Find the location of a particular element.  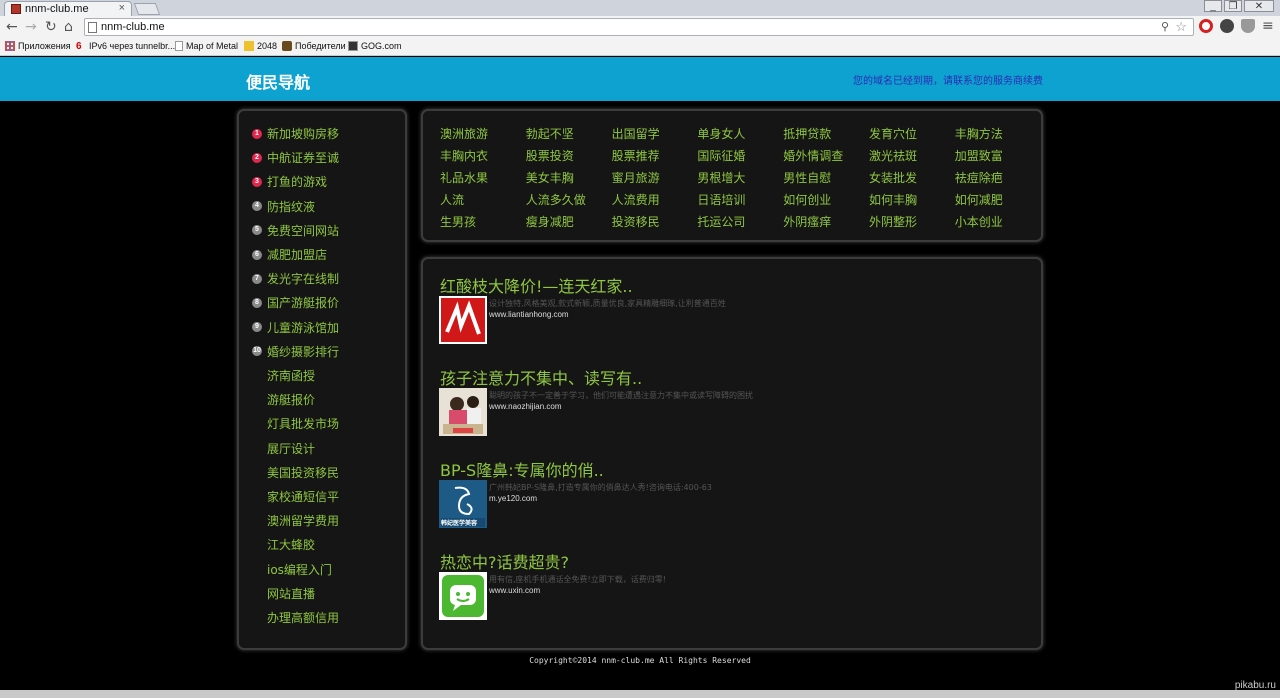

sidebar-item: 灯具批发市场 is located at coordinates (295, 423).